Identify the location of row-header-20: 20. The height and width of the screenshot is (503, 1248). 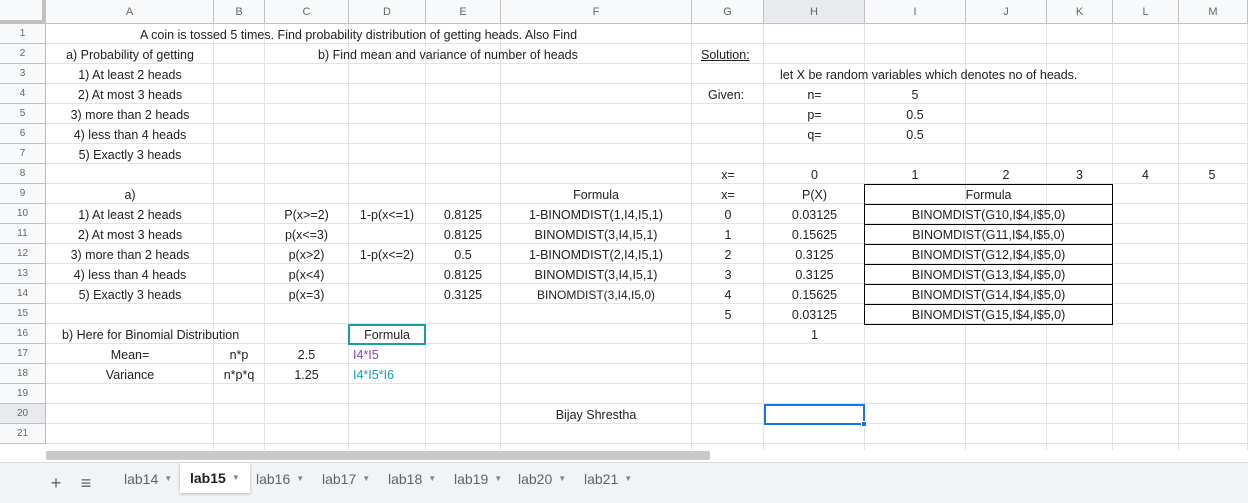
(23, 414).